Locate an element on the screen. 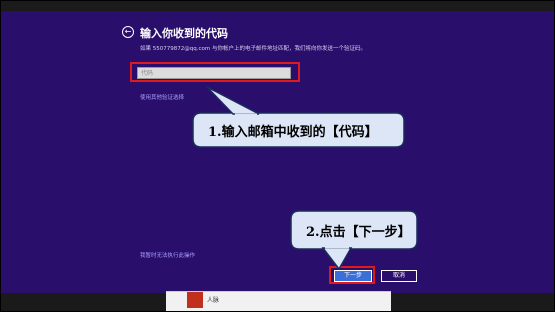  people-app-label: 人脉 is located at coordinates (213, 300).